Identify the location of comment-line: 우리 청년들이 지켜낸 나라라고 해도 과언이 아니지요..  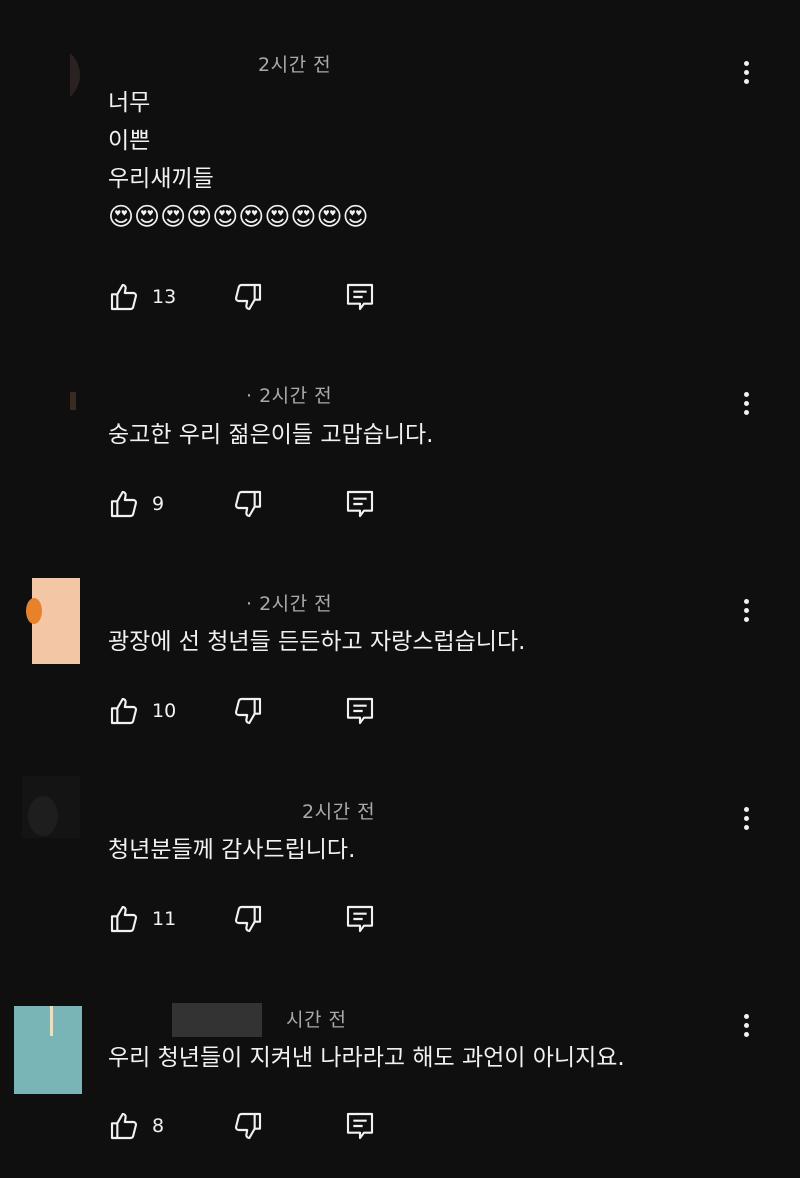
(366, 1058).